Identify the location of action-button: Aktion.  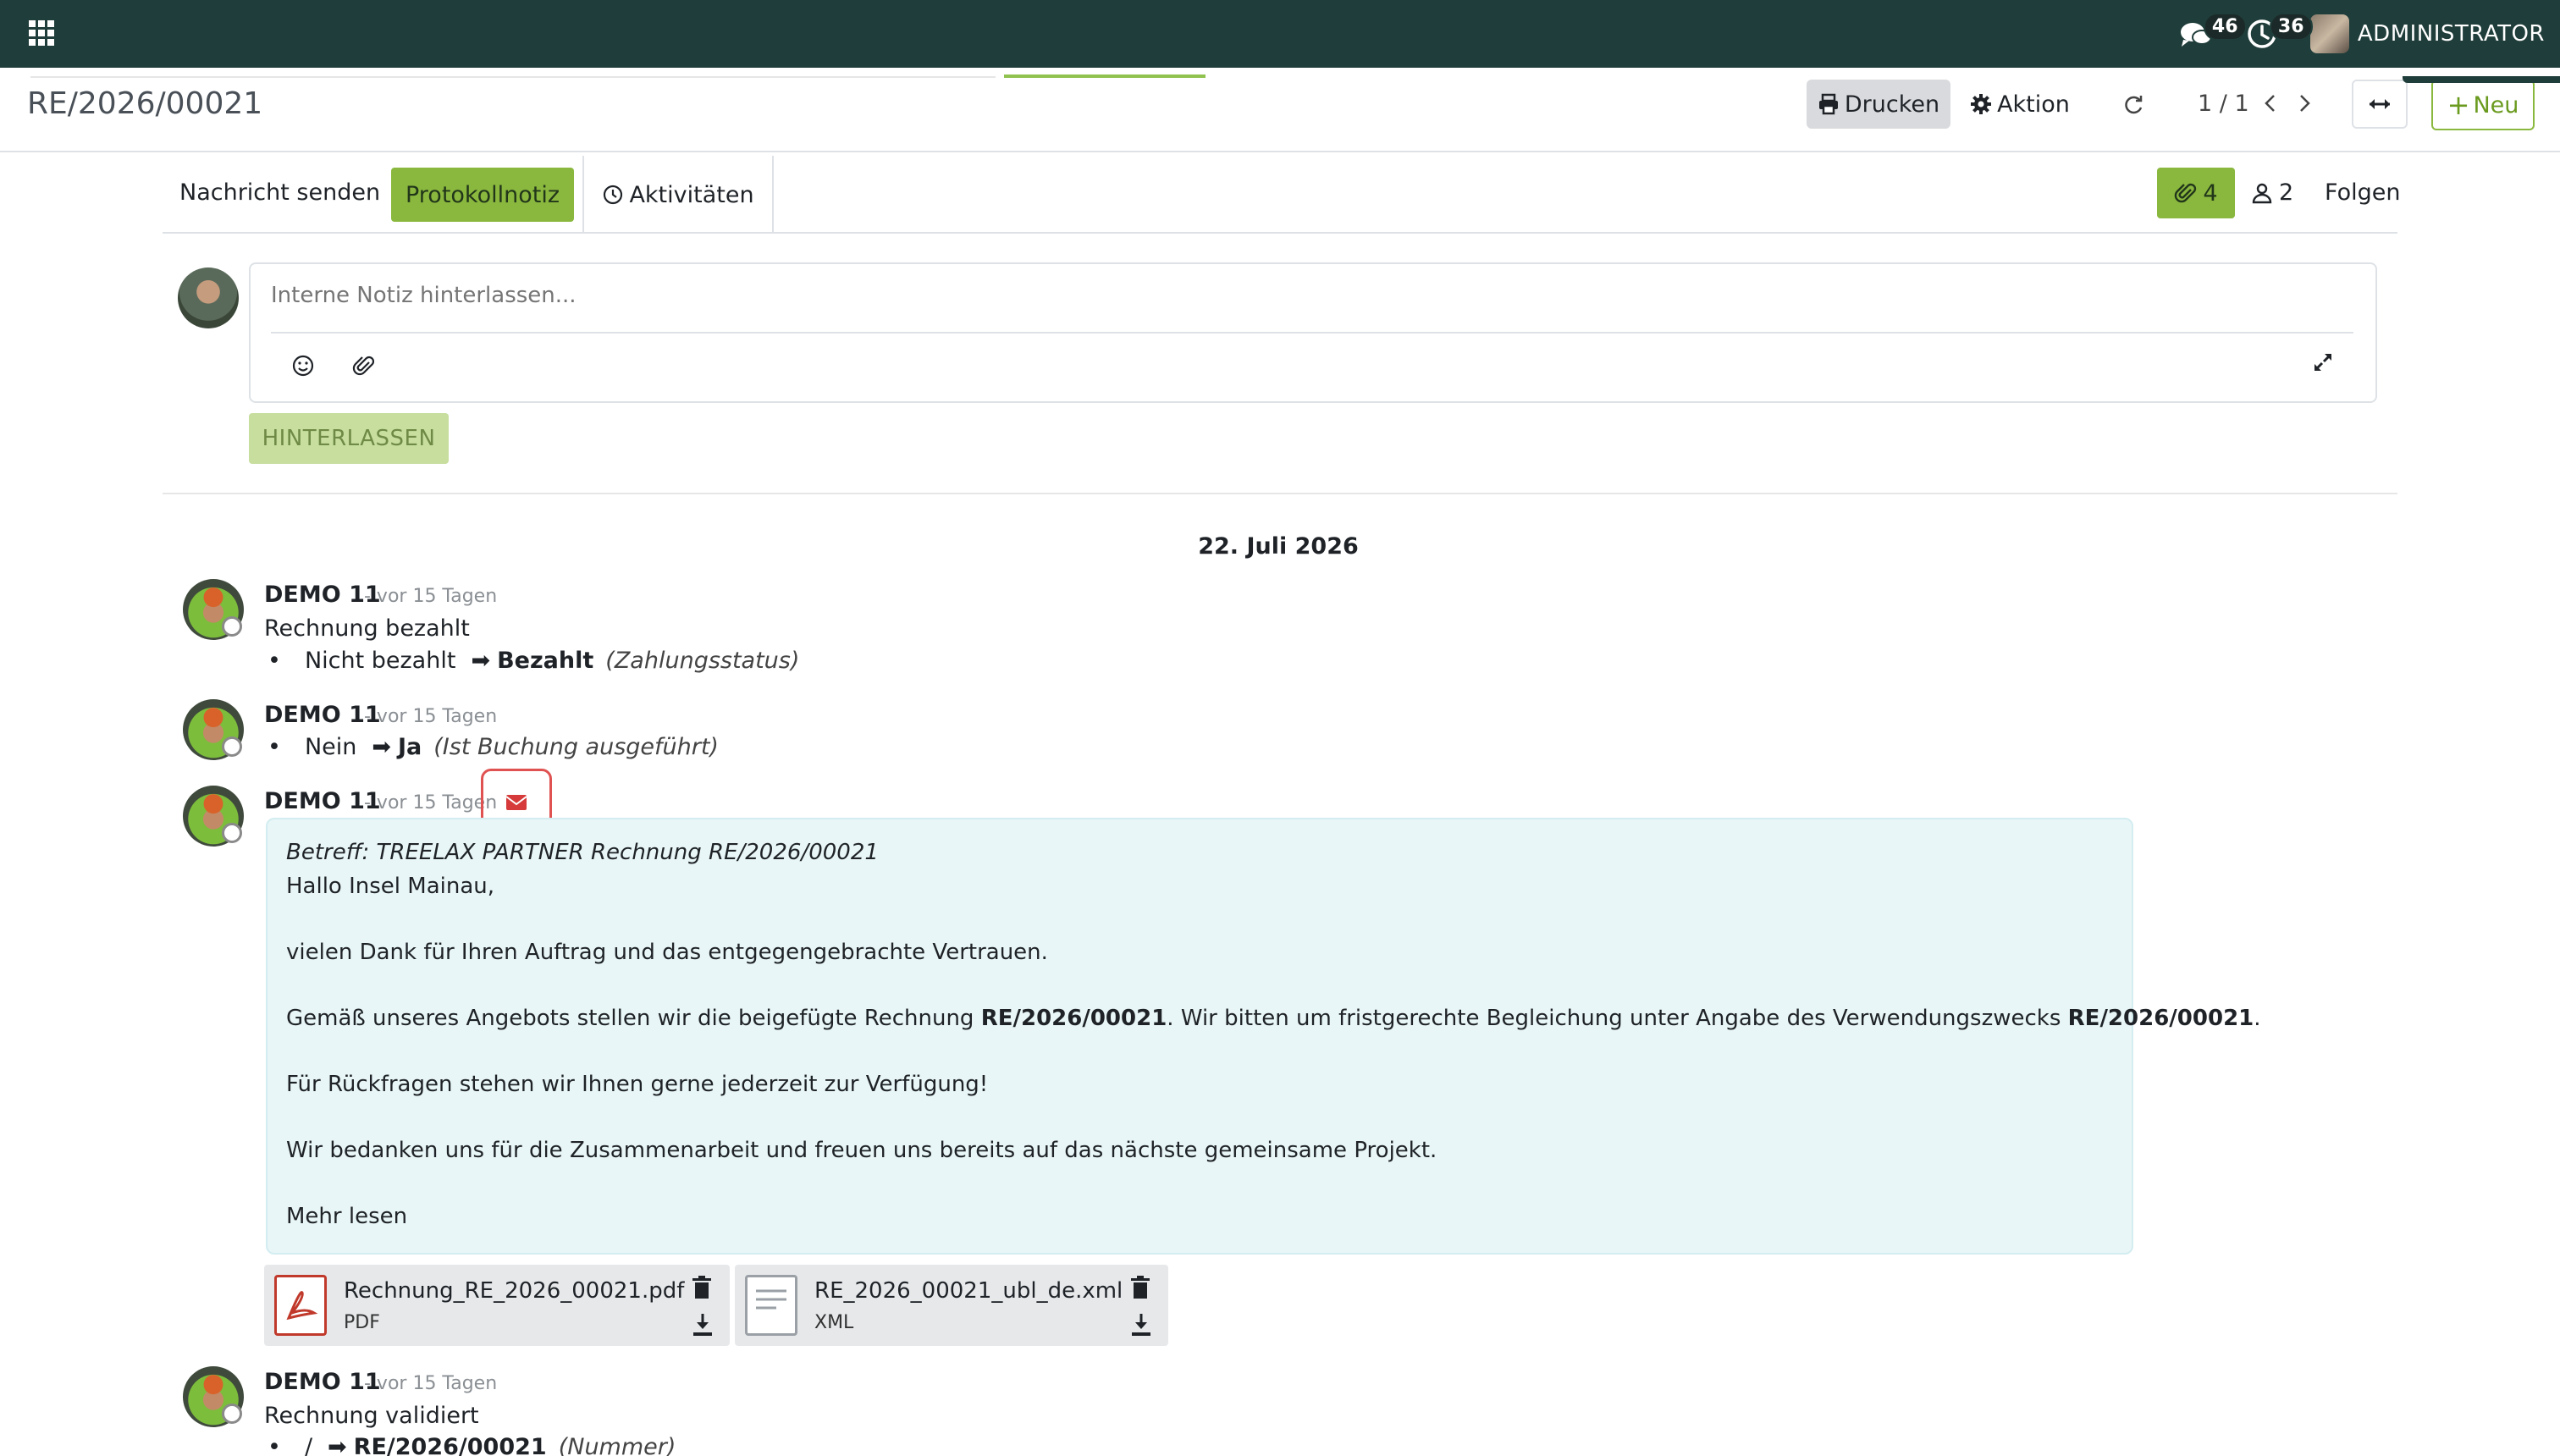
(2019, 105).